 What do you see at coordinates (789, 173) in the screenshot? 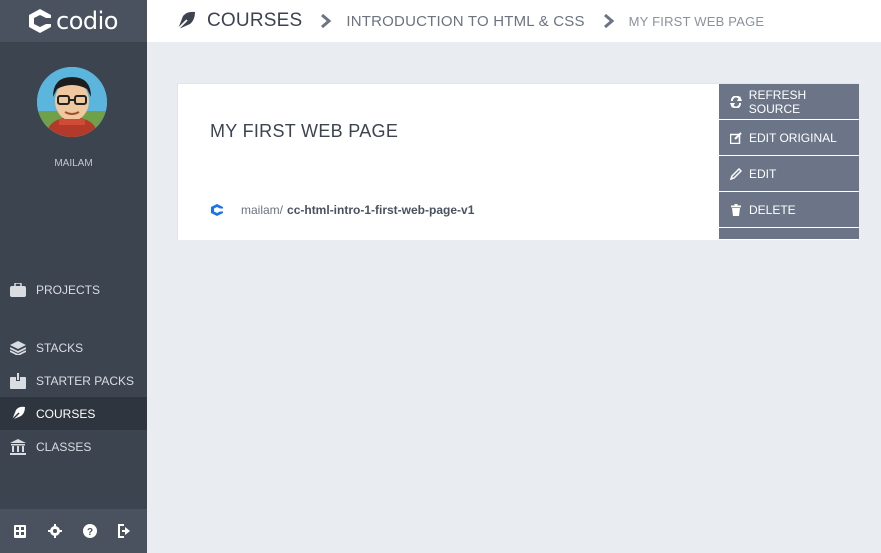
I see `edit-button: EDIT` at bounding box center [789, 173].